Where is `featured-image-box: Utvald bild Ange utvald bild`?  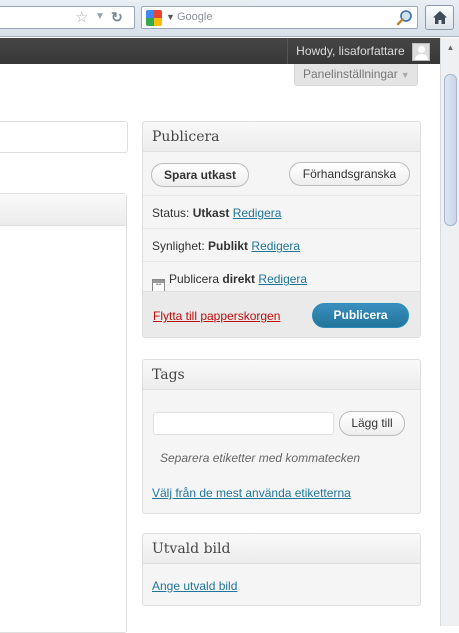
featured-image-box: Utvald bild Ange utvald bild is located at coordinates (281, 569).